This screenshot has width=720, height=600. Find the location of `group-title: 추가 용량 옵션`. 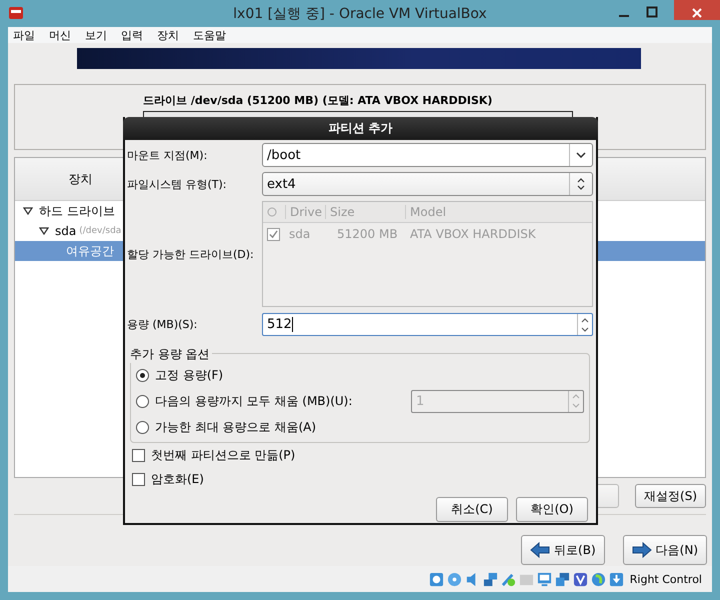

group-title: 추가 용량 옵션 is located at coordinates (171, 354).